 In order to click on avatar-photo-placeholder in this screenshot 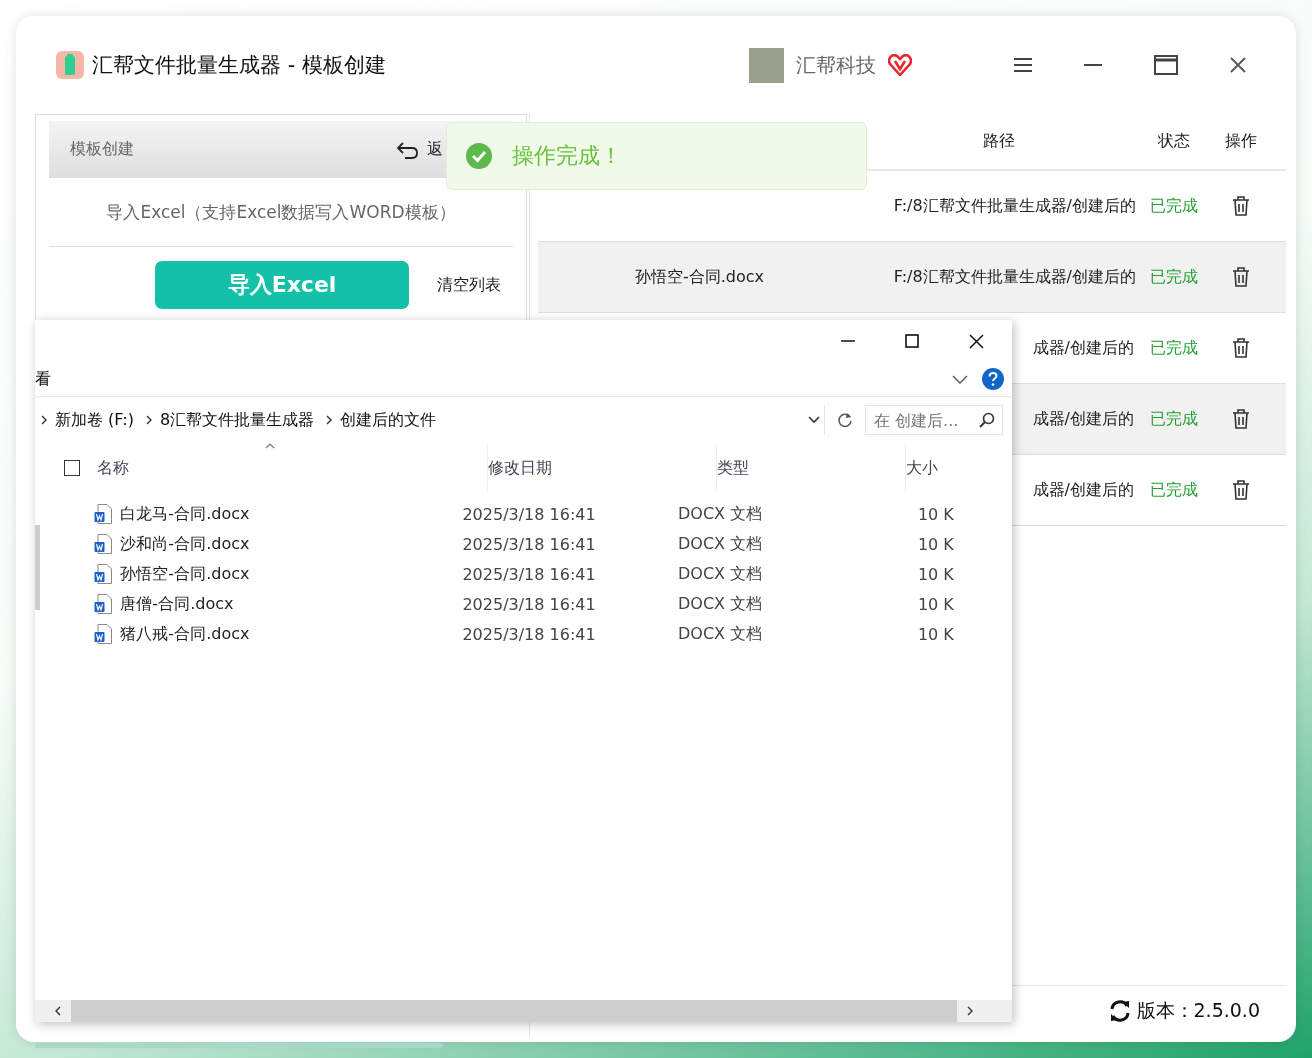, I will do `click(766, 65)`.